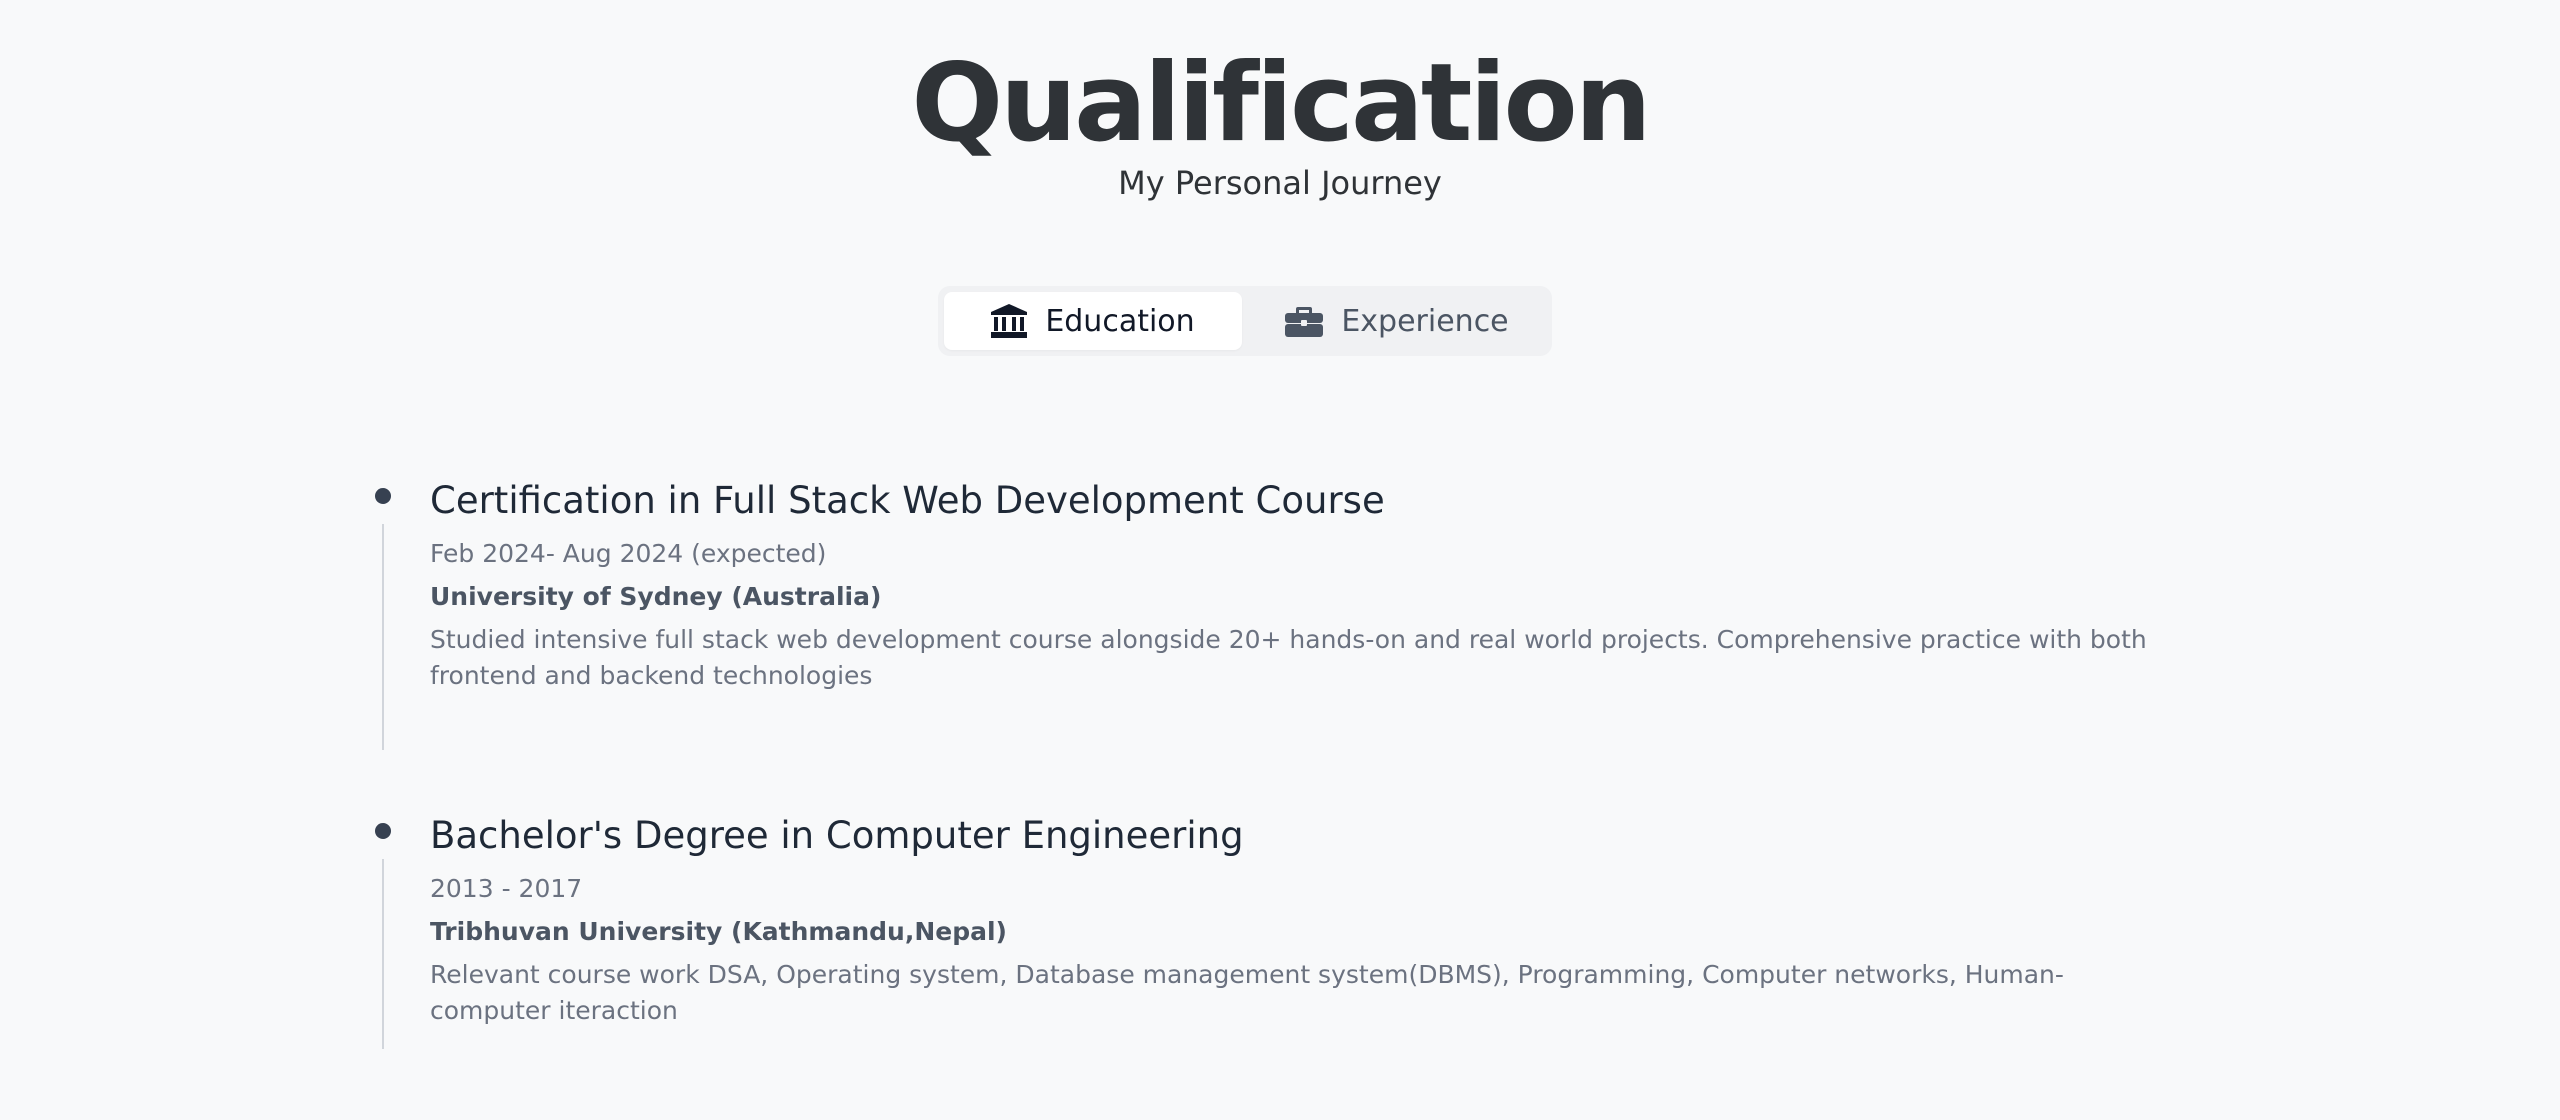 The height and width of the screenshot is (1120, 2560). Describe the element at coordinates (1280, 183) in the screenshot. I see `page-subtitle: My Personal Journey` at that location.